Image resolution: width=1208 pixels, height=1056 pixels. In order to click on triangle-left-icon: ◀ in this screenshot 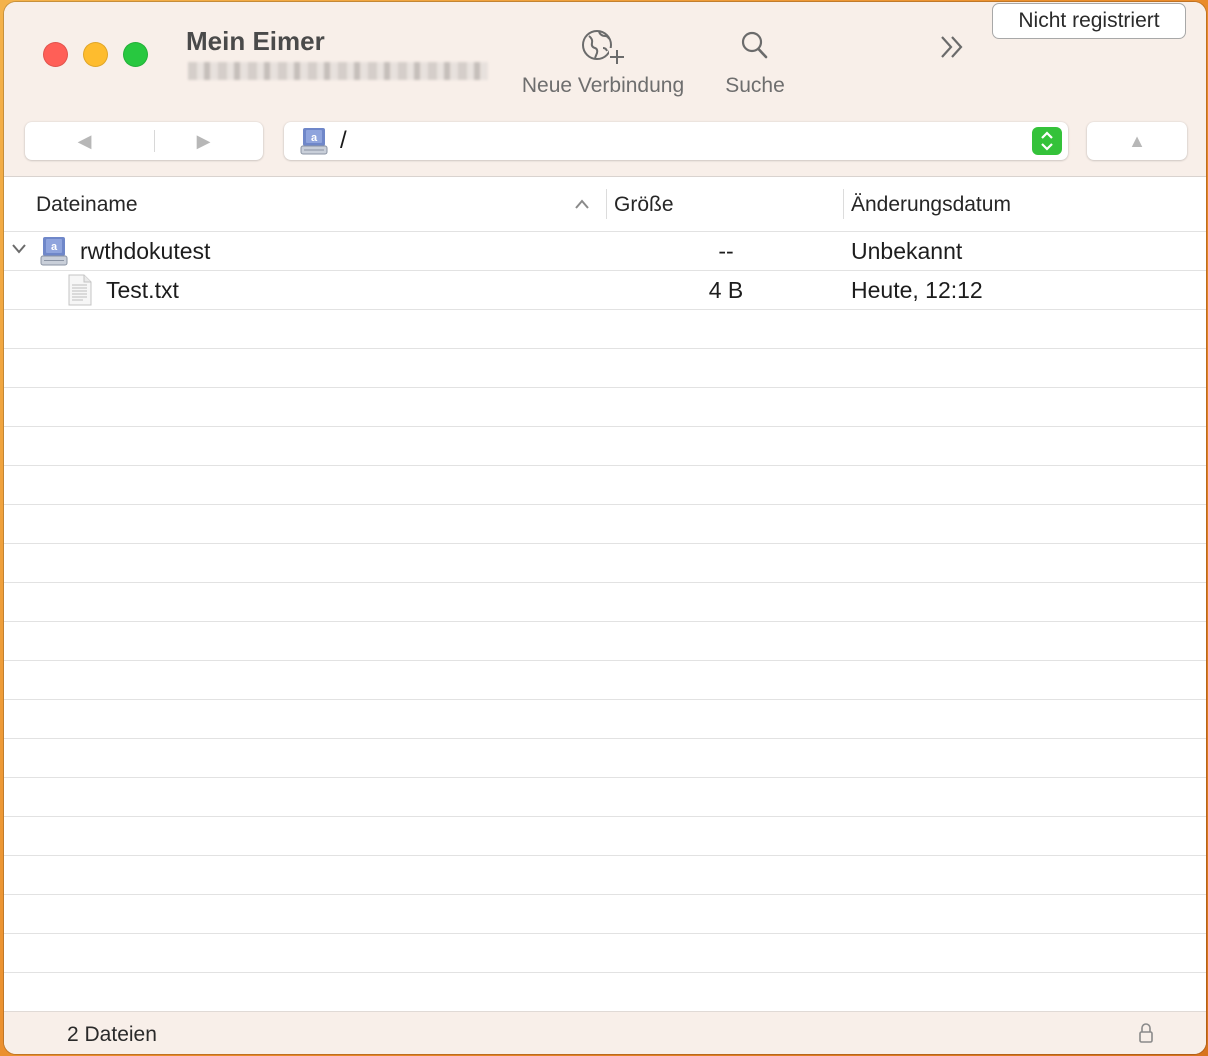, I will do `click(84, 140)`.